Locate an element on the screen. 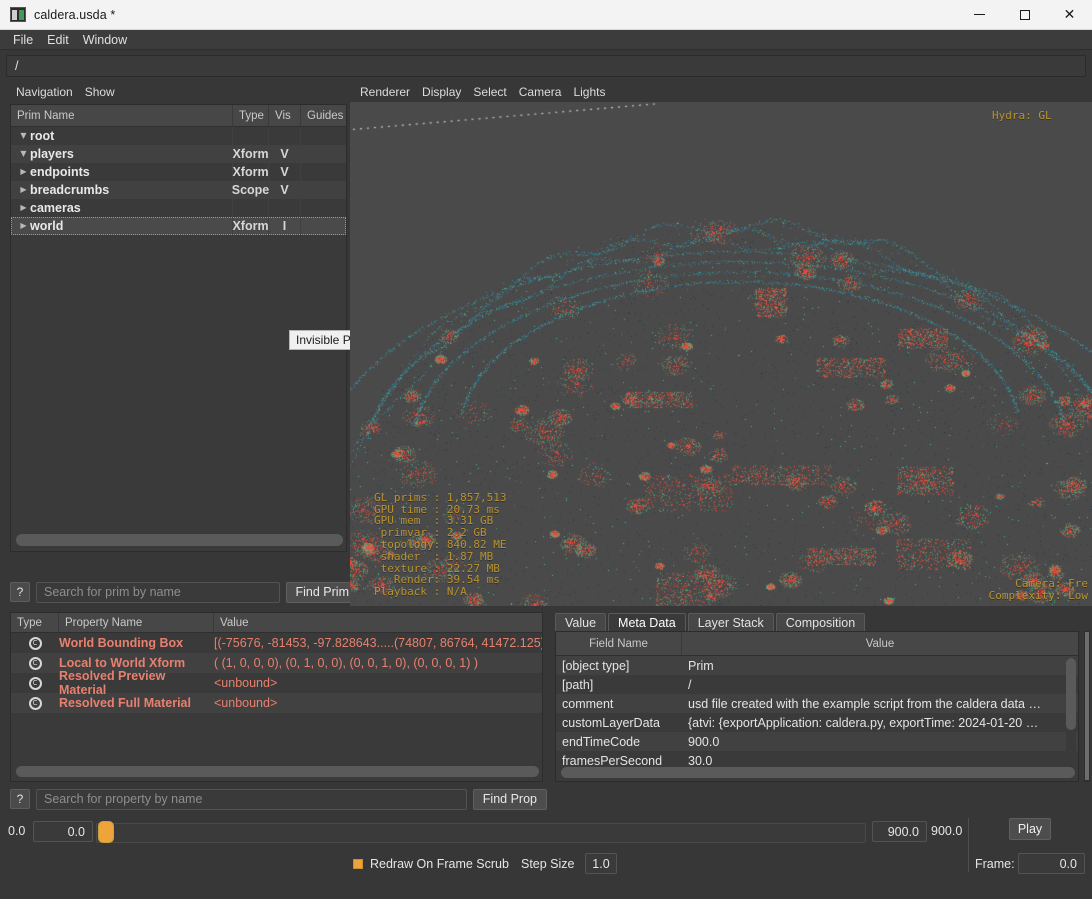  property-row: C Resolved Preview Material <unbound> is located at coordinates (276, 683).